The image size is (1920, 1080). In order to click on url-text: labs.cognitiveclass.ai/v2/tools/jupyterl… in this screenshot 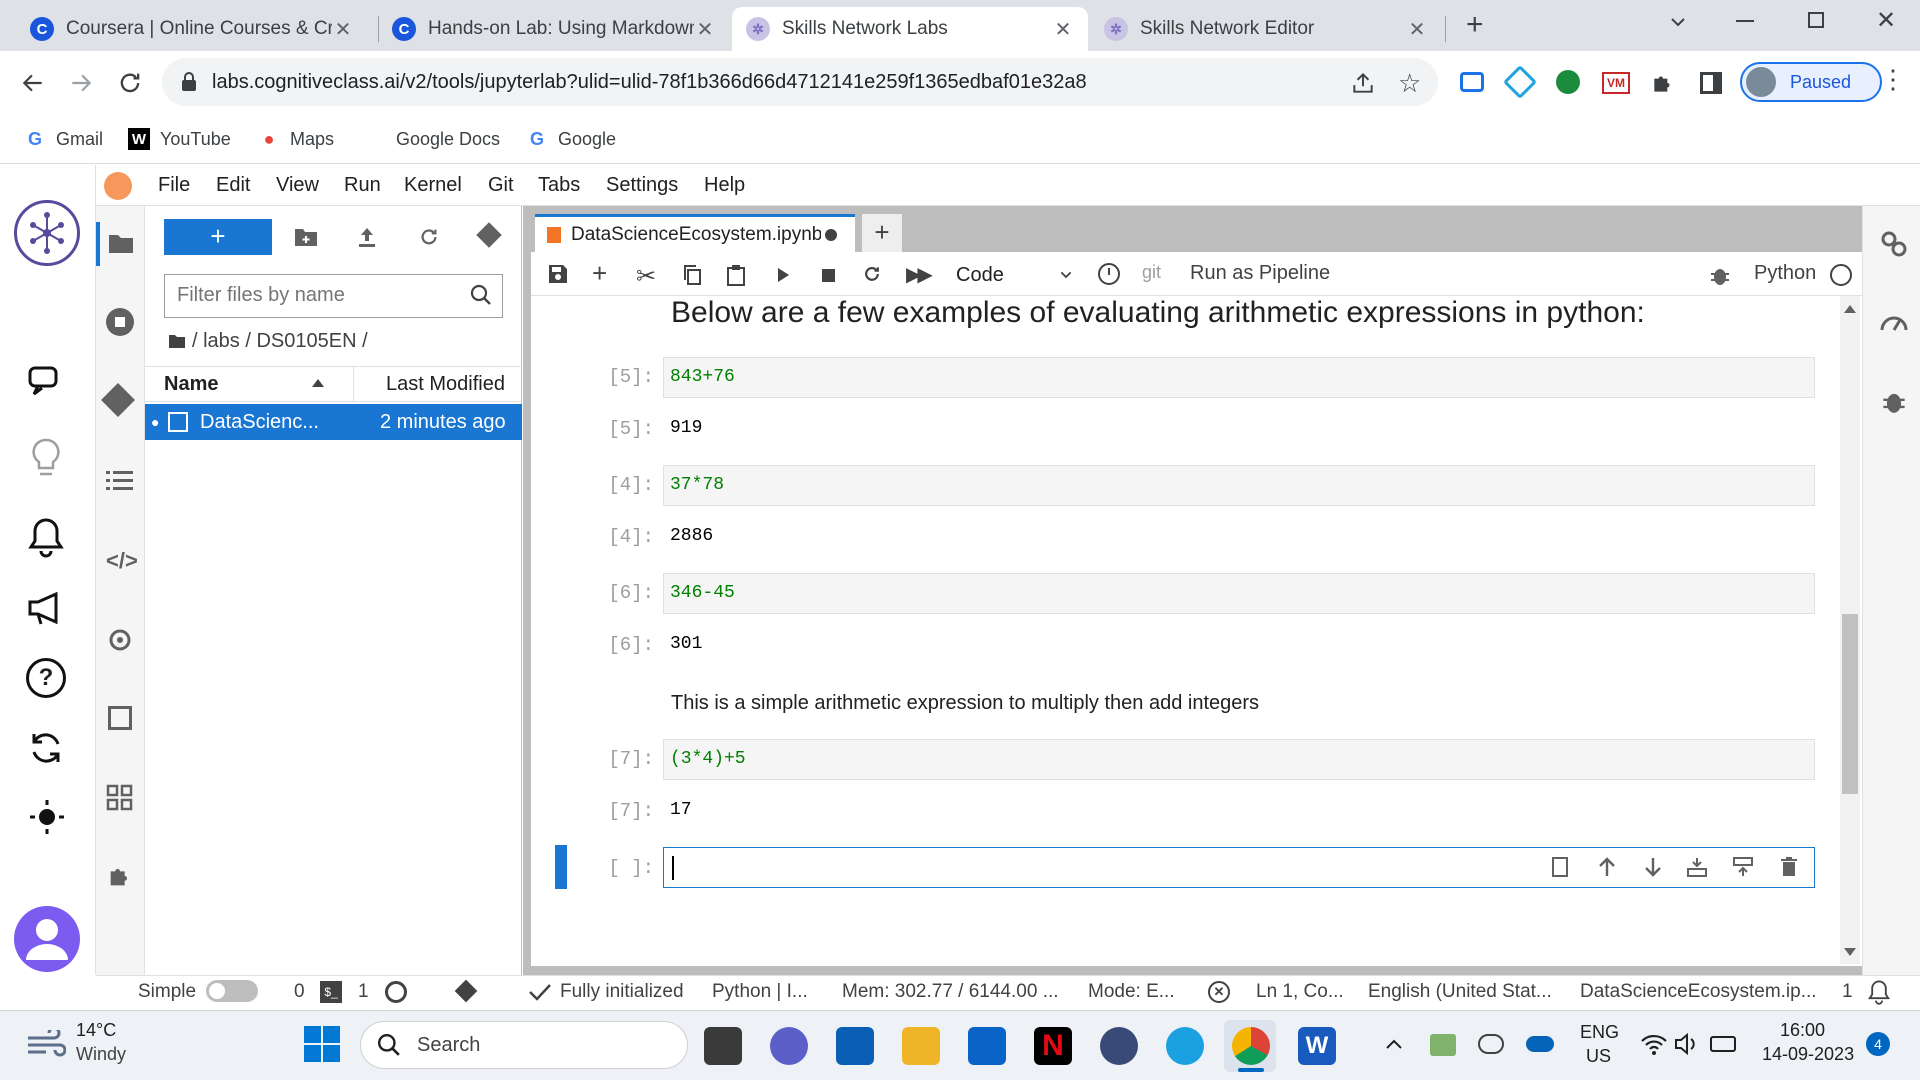, I will do `click(649, 82)`.